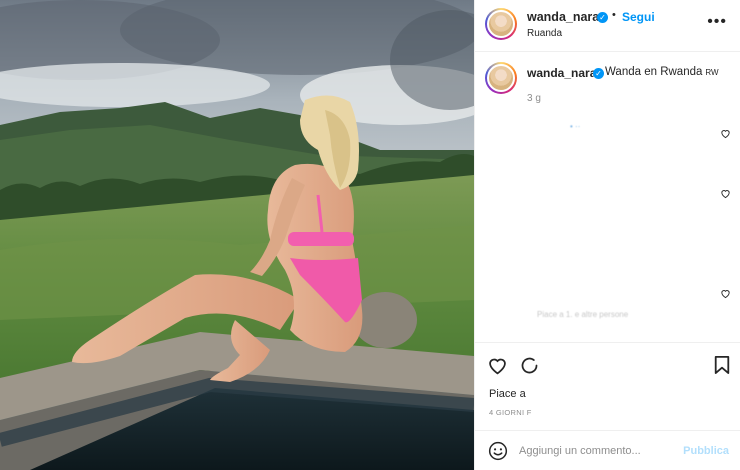 Image resolution: width=740 pixels, height=470 pixels. What do you see at coordinates (583, 314) in the screenshot?
I see `blurred-comment-line: Piace a 1. e altre persone` at bounding box center [583, 314].